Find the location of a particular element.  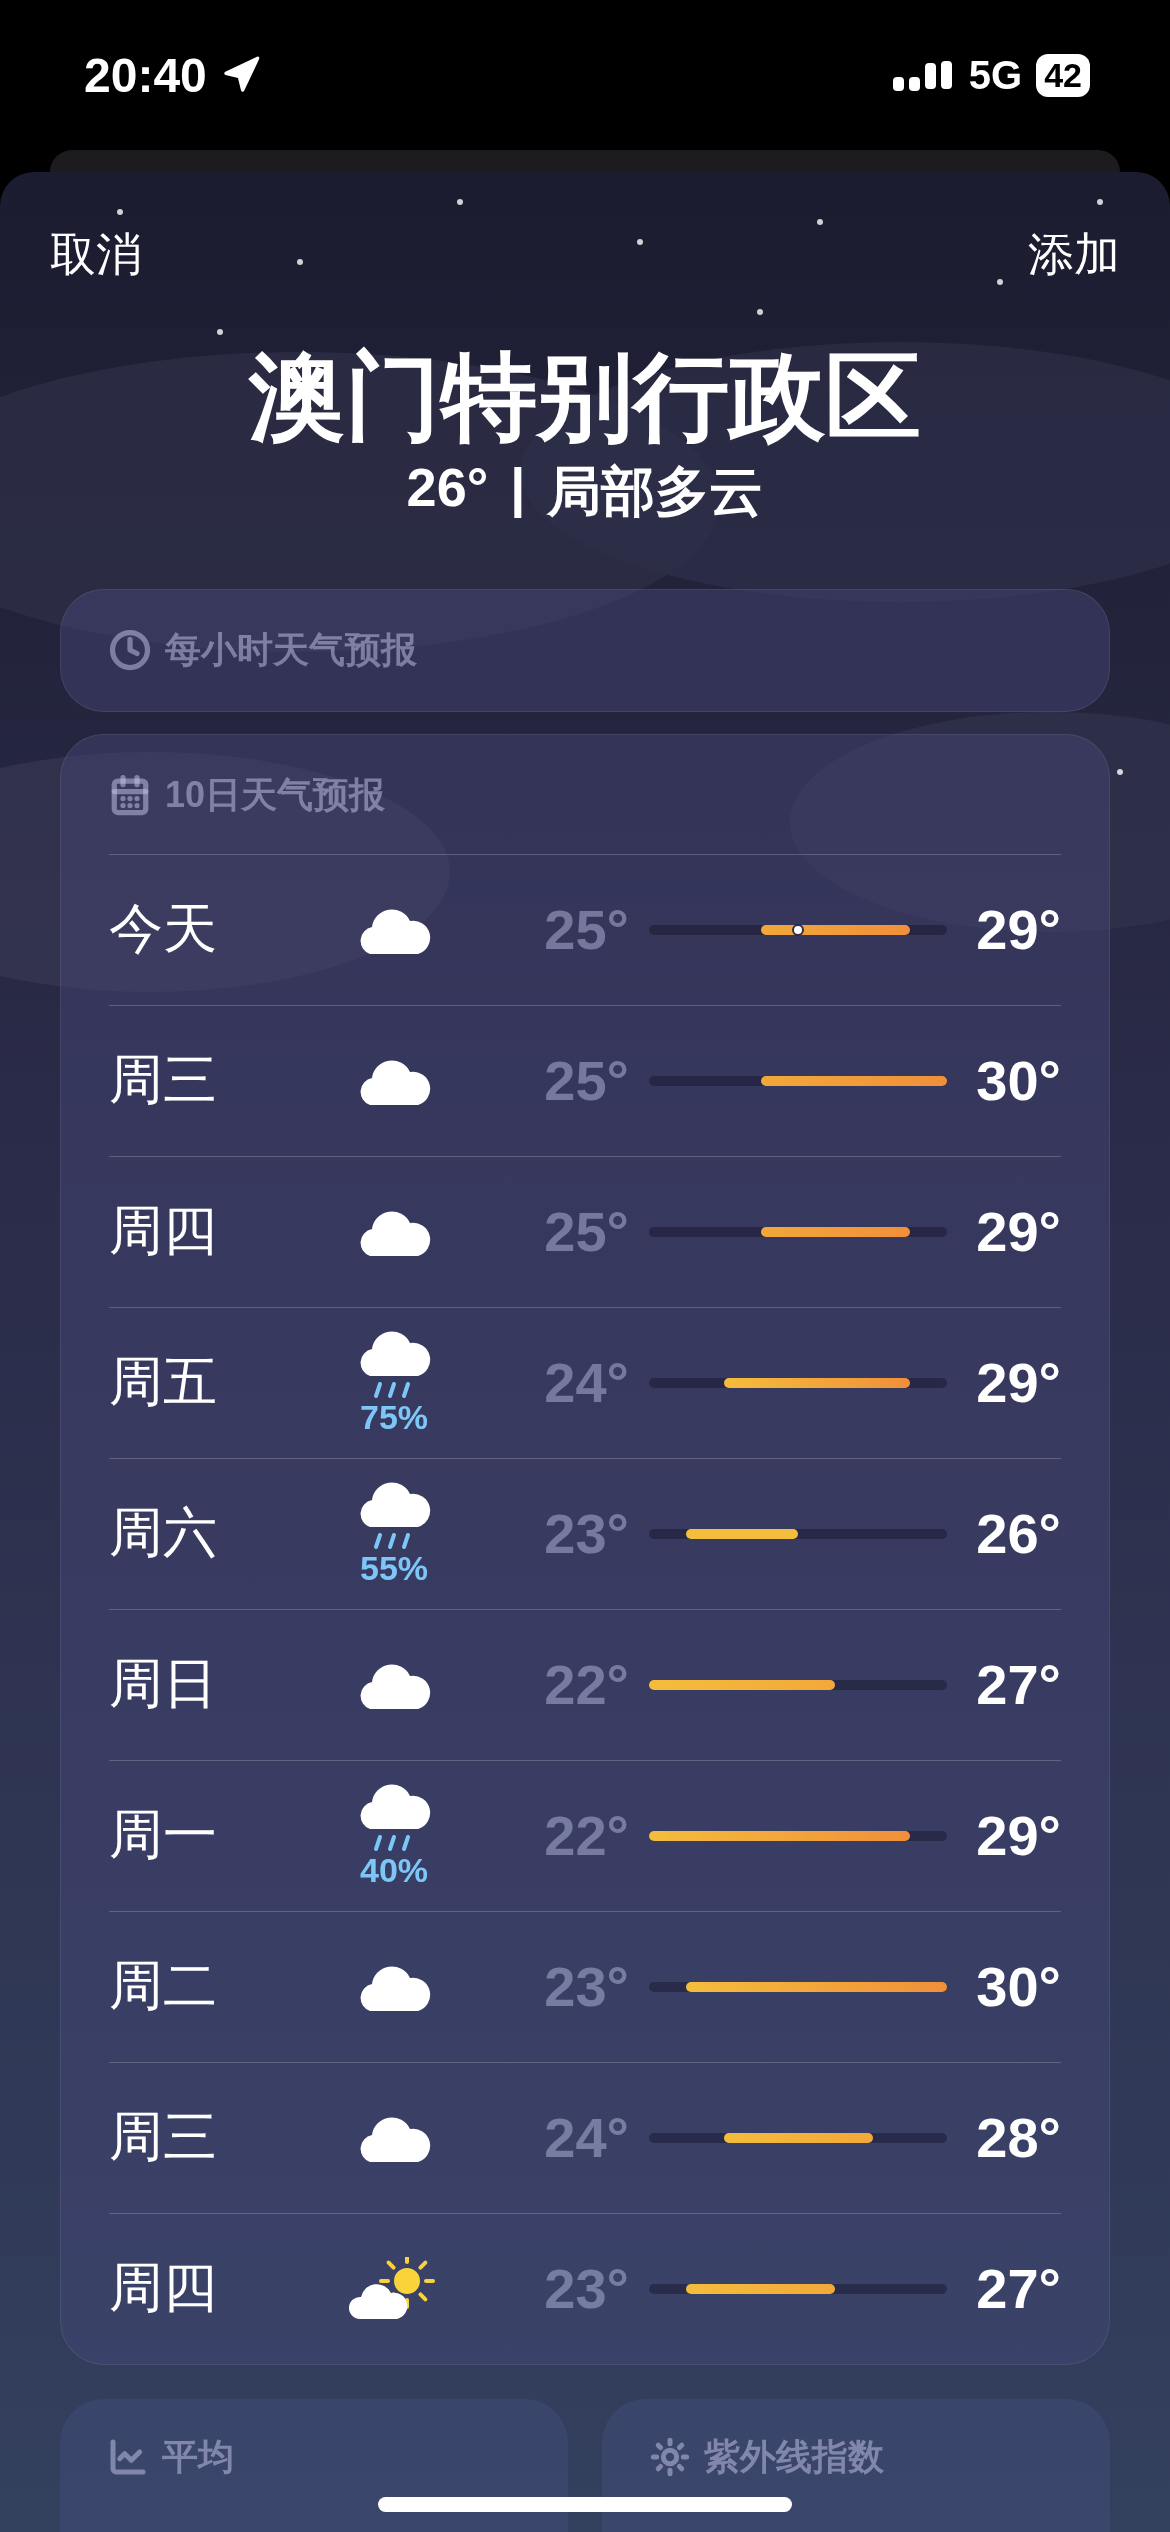

day-label: 周六 is located at coordinates (163, 1533).